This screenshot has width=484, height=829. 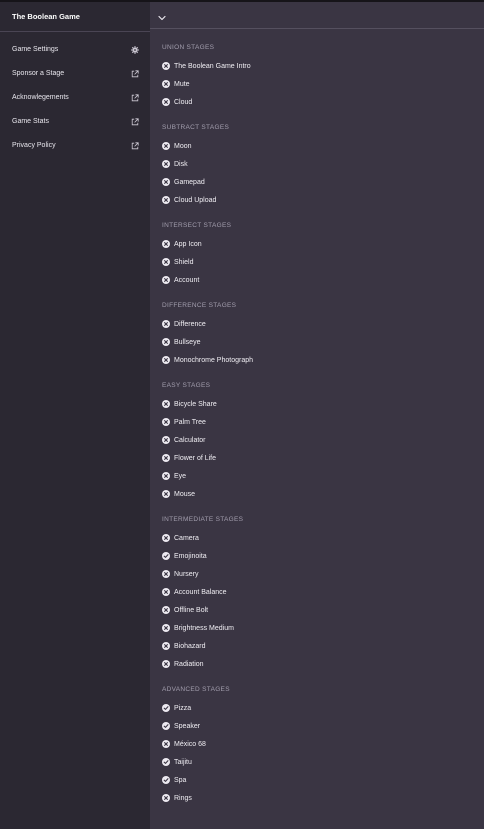 I want to click on stage-item-offline-bolt: Offline Bolt, so click(x=323, y=610).